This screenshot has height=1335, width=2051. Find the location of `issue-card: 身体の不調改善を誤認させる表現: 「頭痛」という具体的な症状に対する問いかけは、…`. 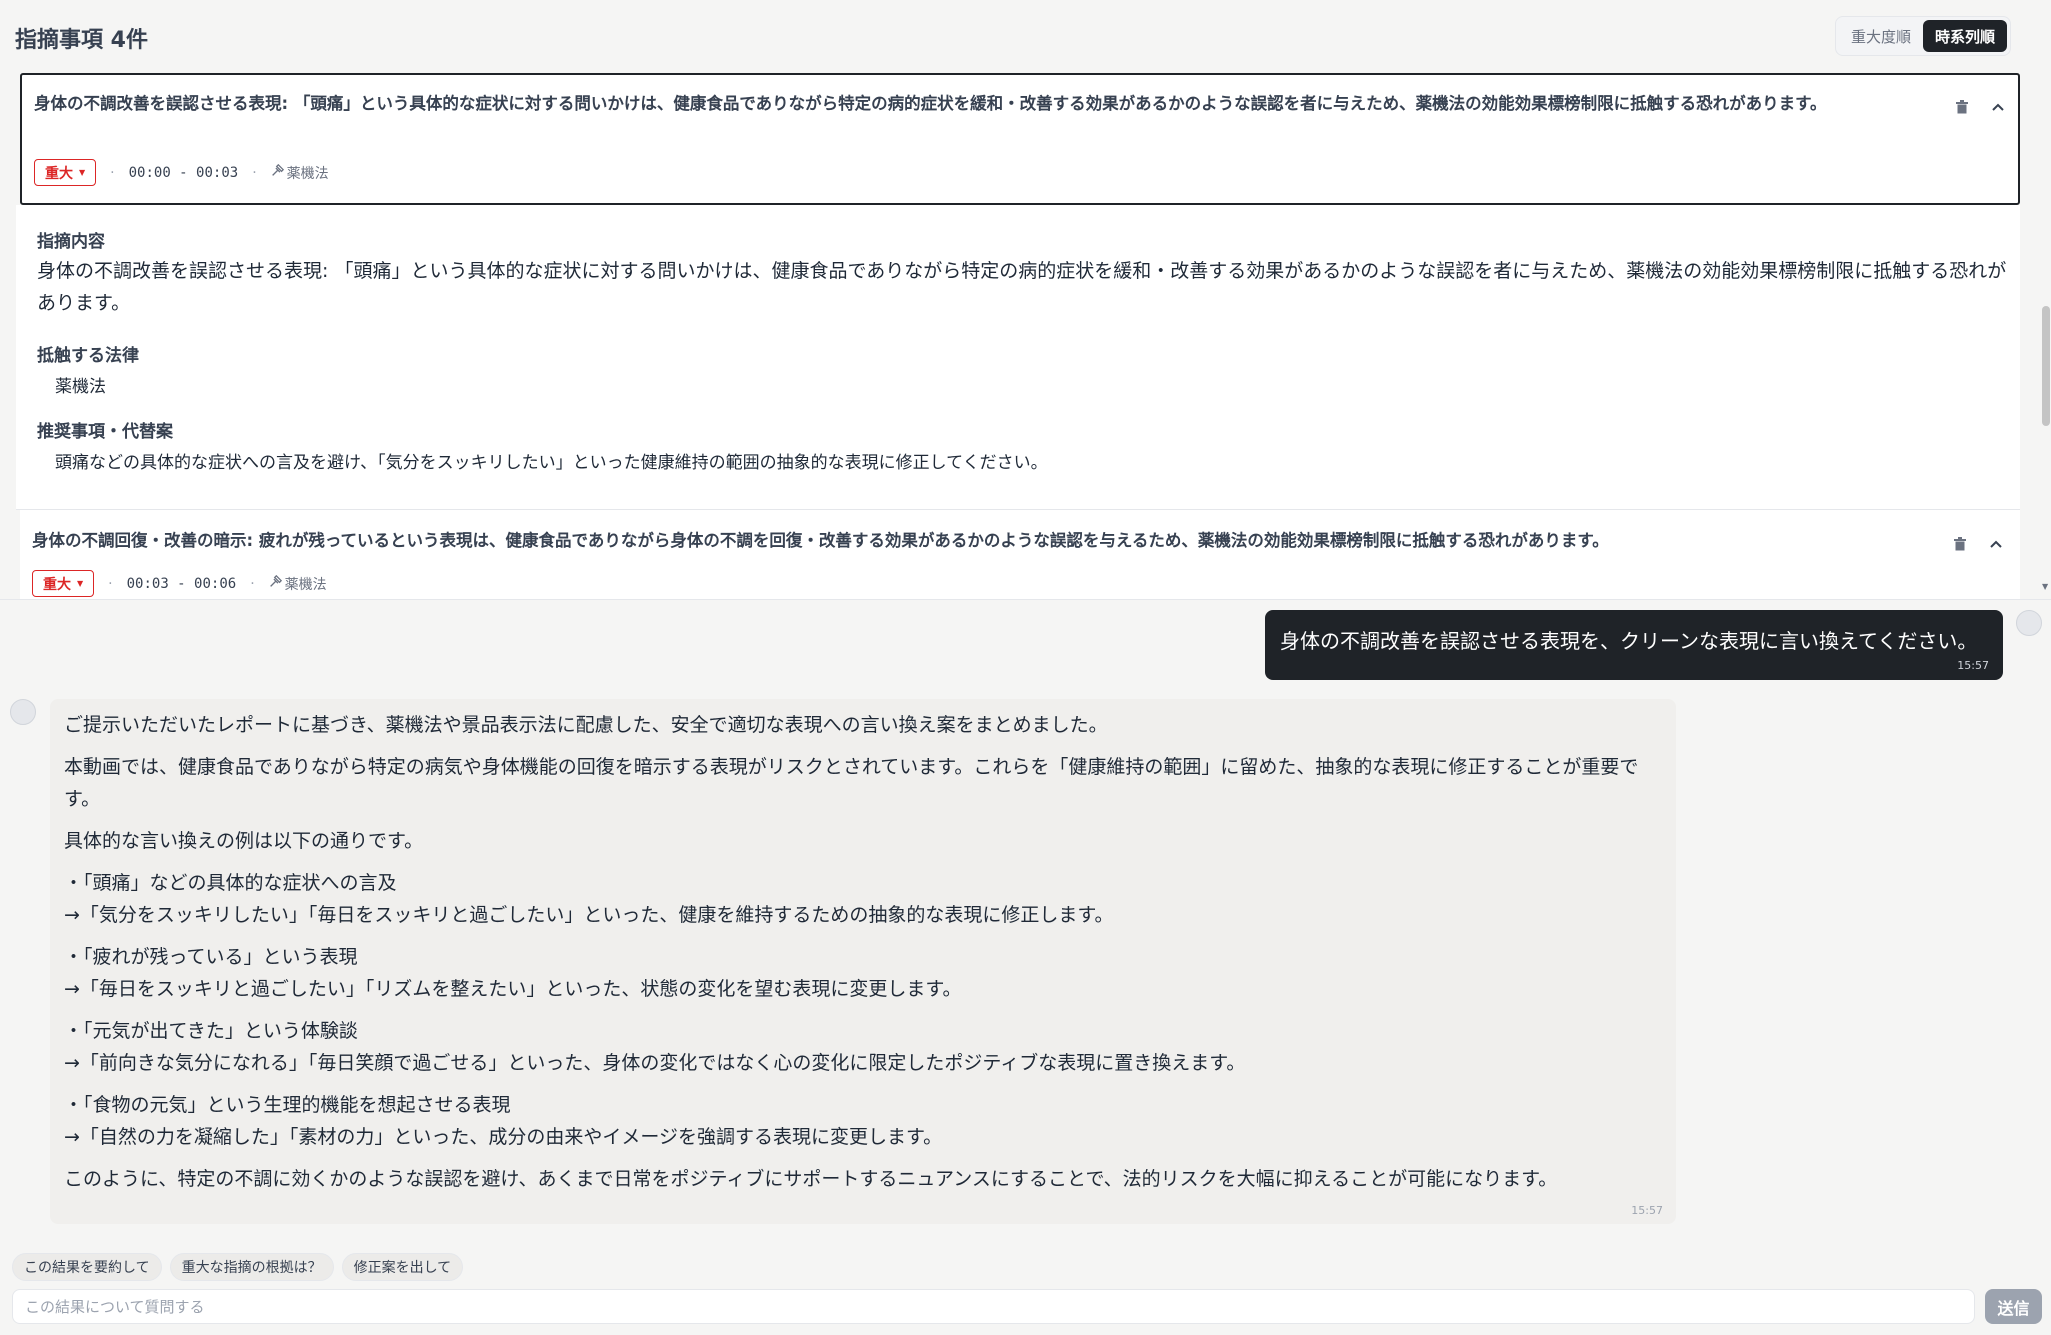

issue-card: 身体の不調改善を誤認させる表現: 「頭痛」という具体的な症状に対する問いかけは、… is located at coordinates (1020, 139).